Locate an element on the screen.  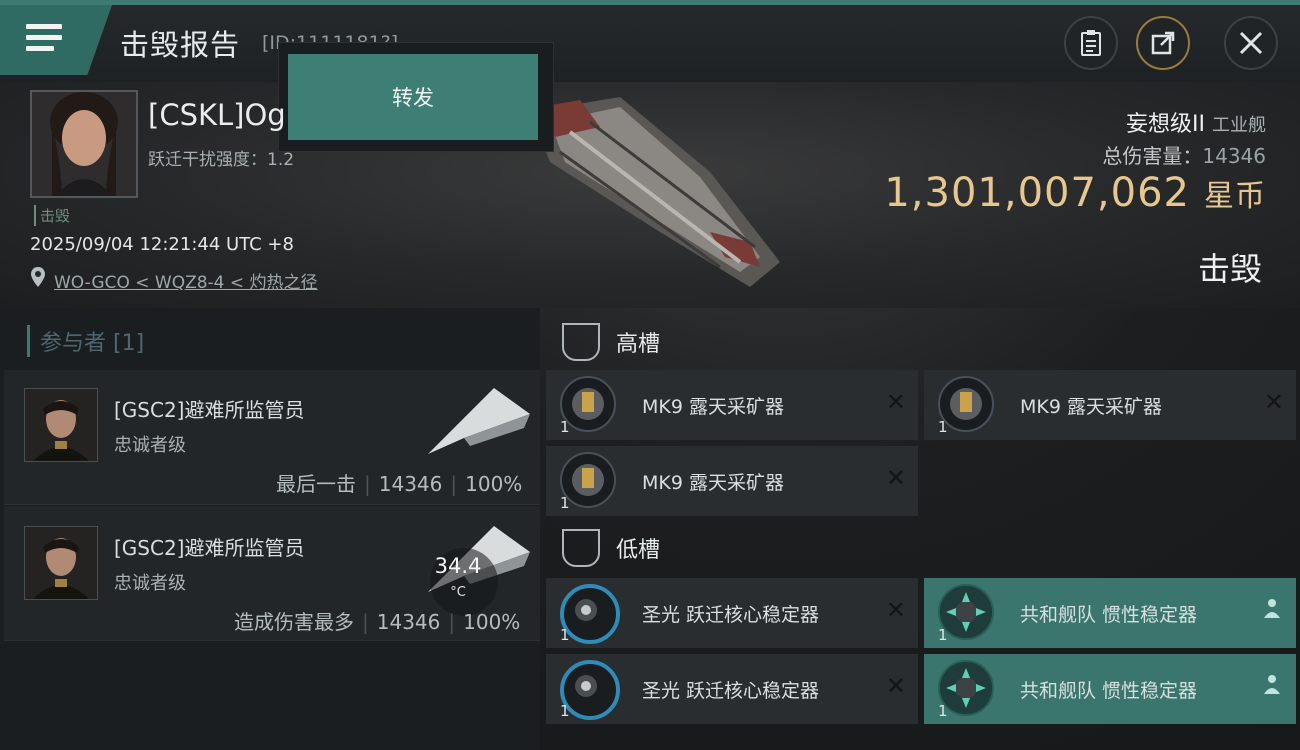
close-button is located at coordinates (1251, 43).